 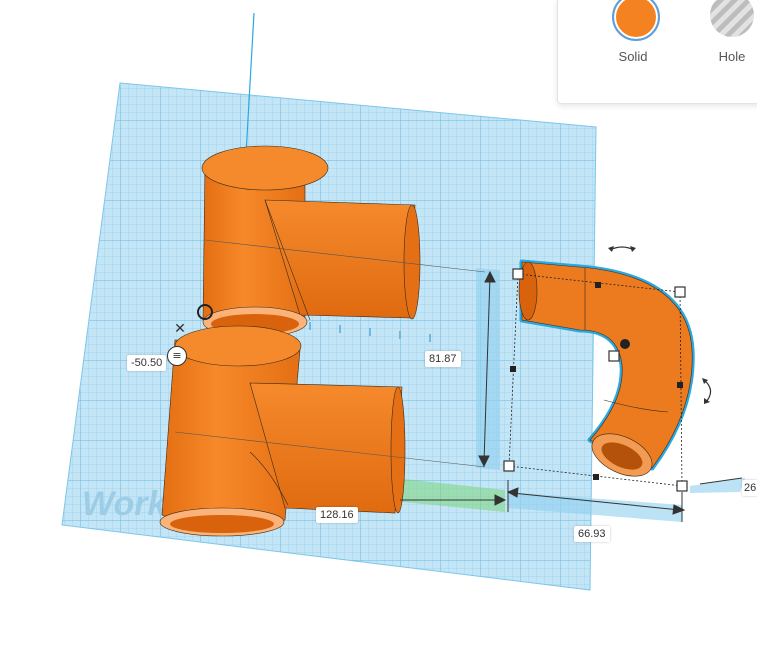 I want to click on mid-handle-bottom, so click(x=596, y=477).